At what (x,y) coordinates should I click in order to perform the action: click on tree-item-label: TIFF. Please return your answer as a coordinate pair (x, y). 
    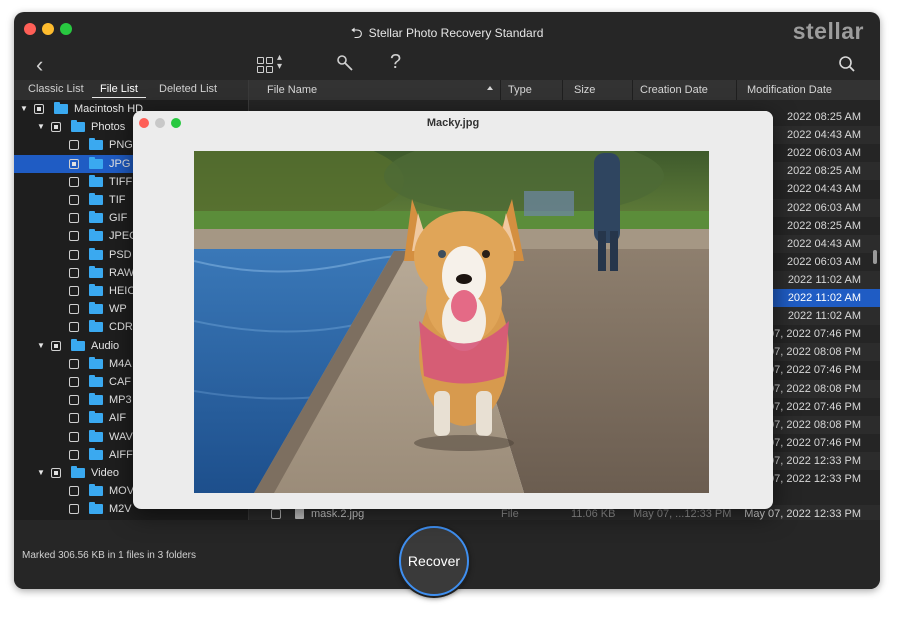
    Looking at the image, I should click on (121, 181).